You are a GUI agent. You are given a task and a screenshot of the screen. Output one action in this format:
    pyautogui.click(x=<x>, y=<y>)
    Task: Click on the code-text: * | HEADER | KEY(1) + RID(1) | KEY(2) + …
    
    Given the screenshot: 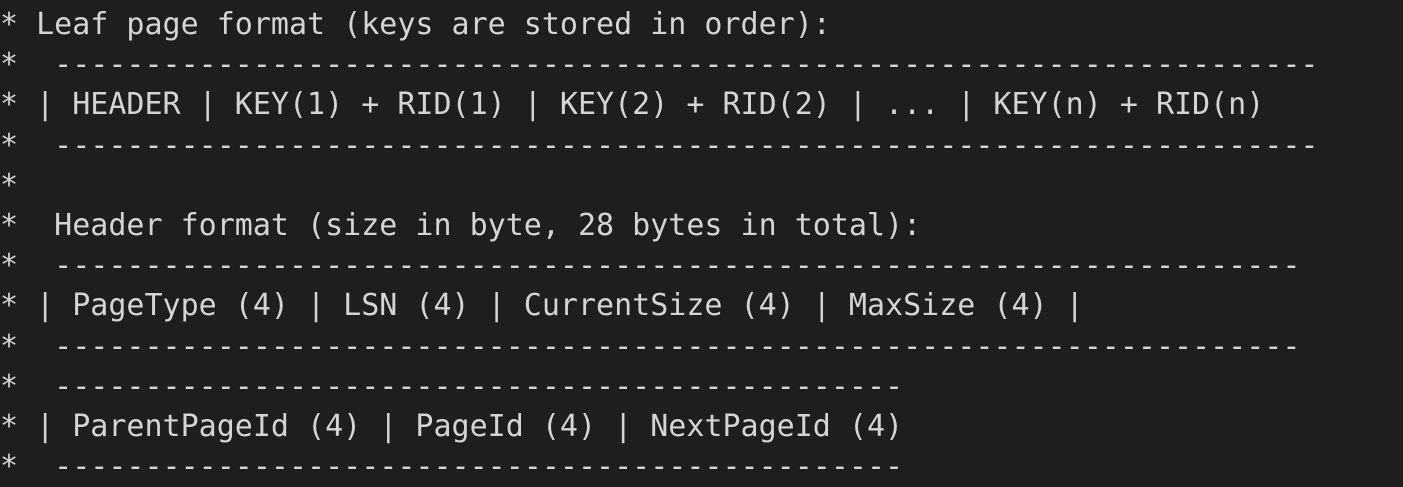 What is the action you would take?
    pyautogui.click(x=632, y=105)
    